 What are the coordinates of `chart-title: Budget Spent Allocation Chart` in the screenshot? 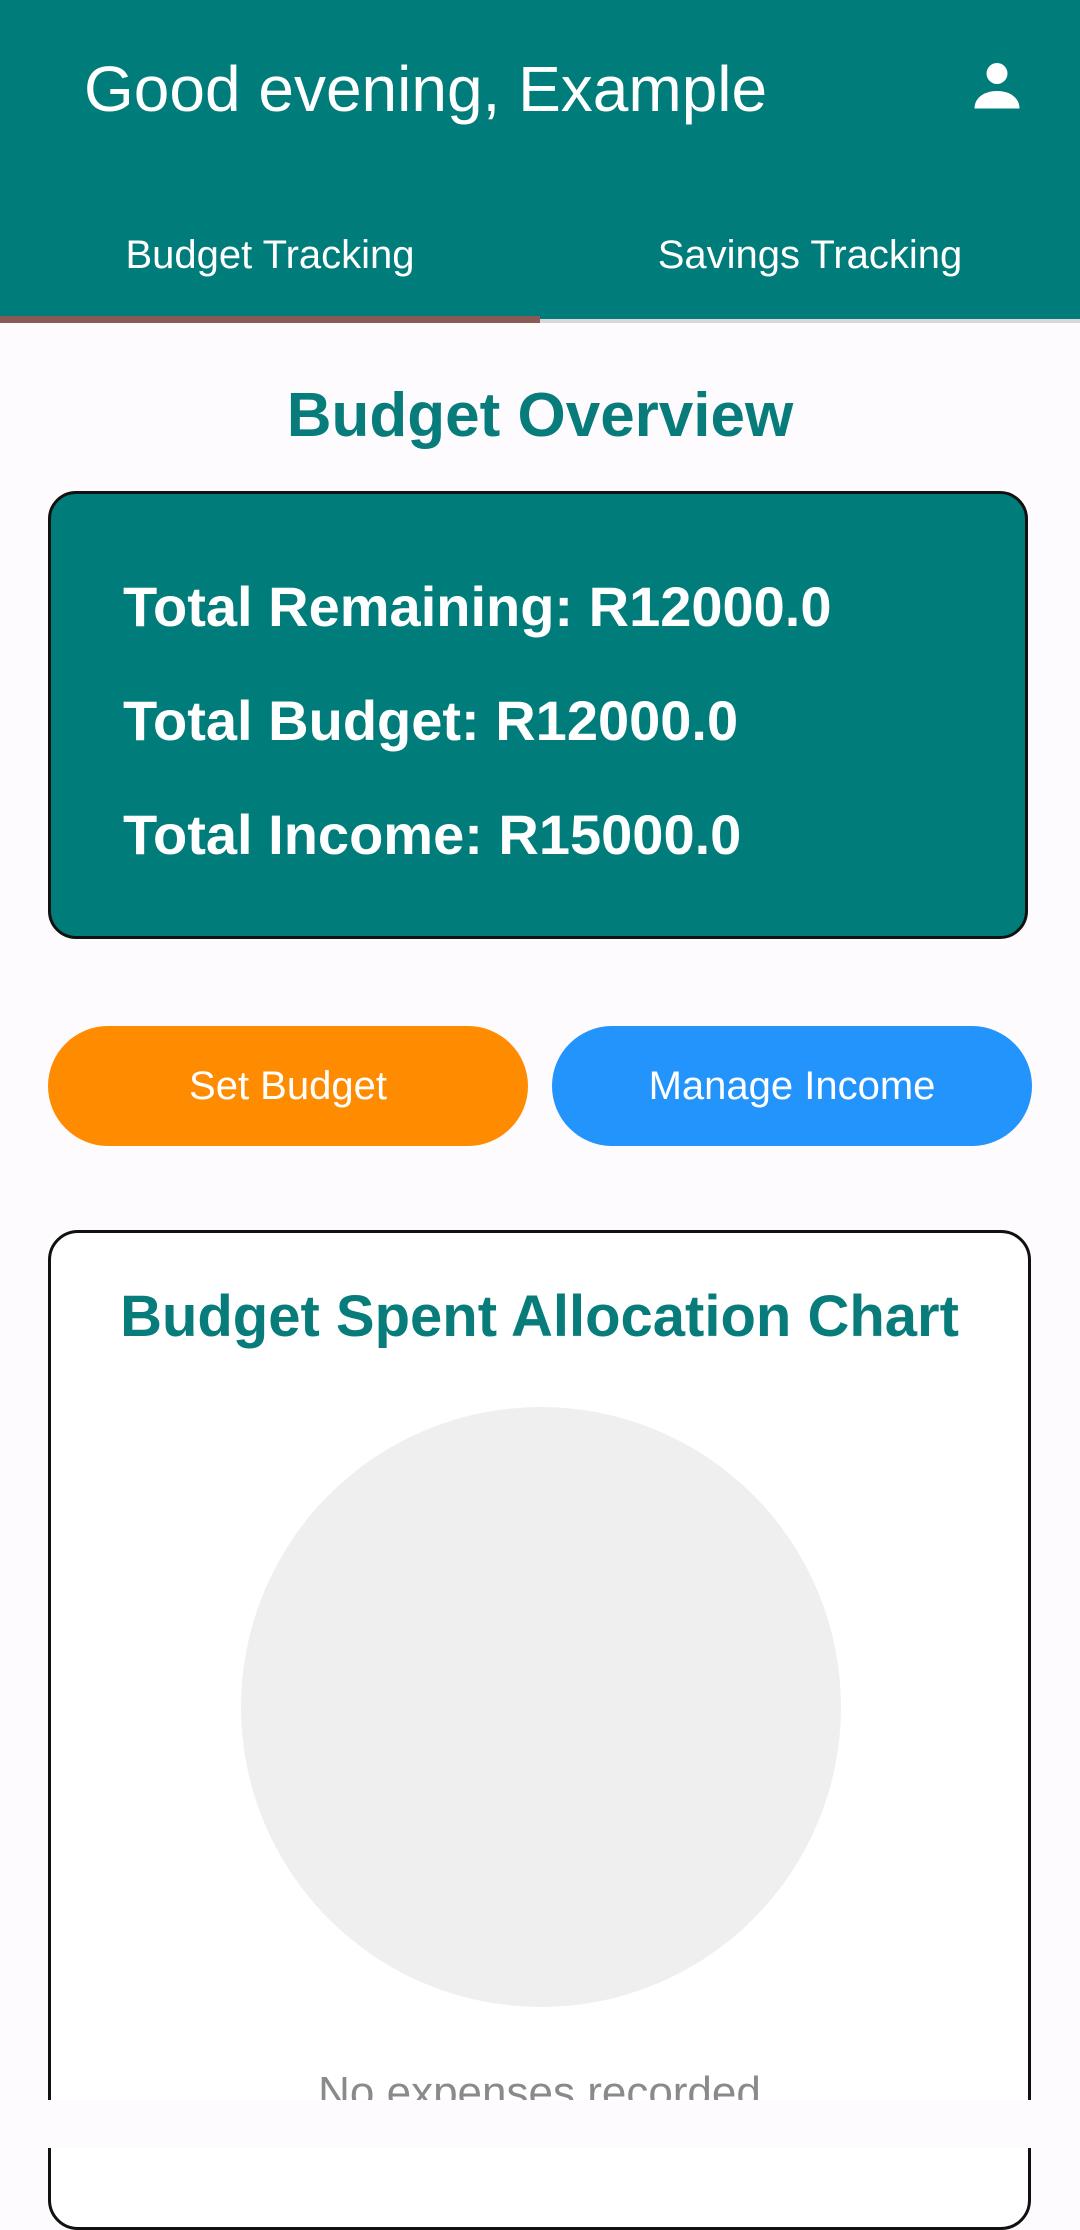 It's located at (539, 1316).